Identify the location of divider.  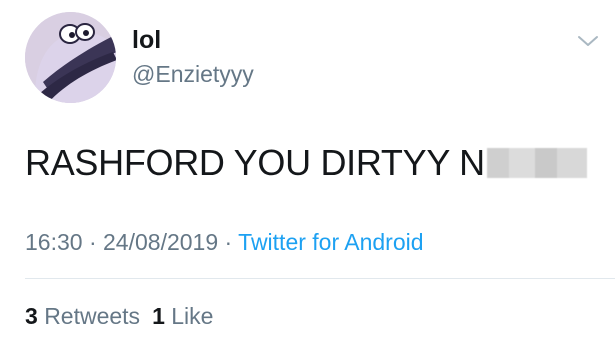
(320, 278).